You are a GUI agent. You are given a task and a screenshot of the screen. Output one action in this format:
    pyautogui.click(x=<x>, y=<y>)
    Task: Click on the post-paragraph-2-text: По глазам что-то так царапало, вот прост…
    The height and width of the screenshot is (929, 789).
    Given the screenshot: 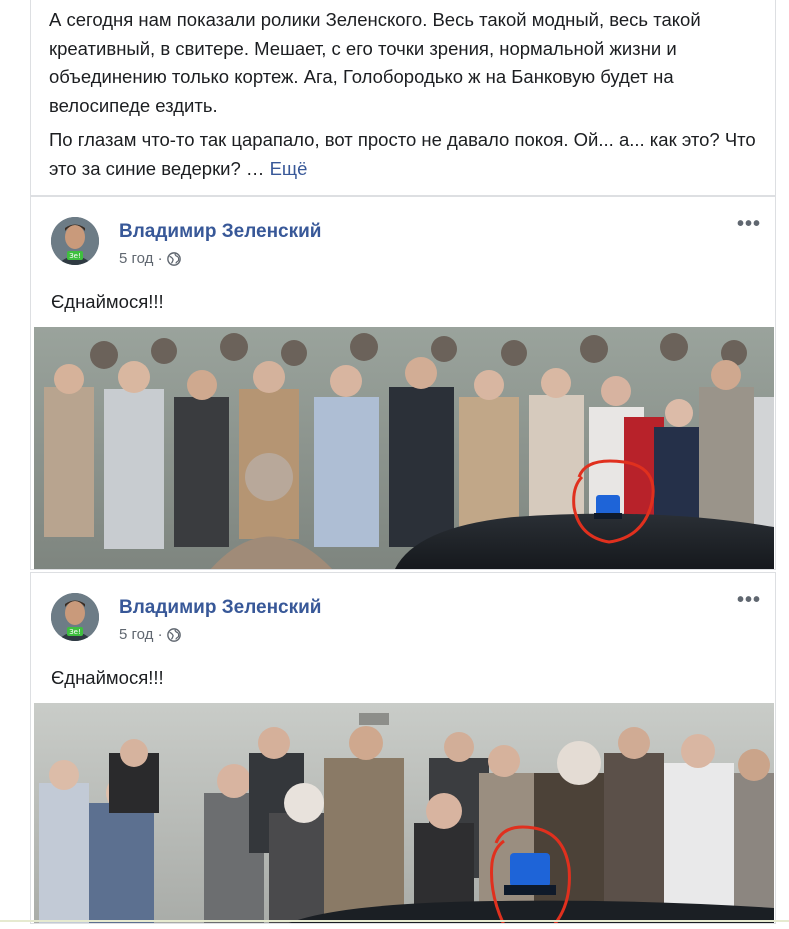 What is the action you would take?
    pyautogui.click(x=402, y=154)
    